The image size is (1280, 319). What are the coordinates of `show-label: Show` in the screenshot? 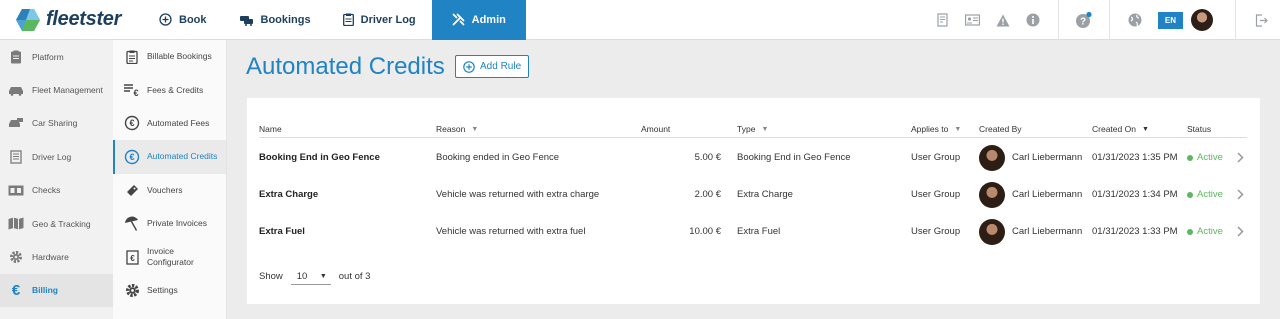 It's located at (271, 276).